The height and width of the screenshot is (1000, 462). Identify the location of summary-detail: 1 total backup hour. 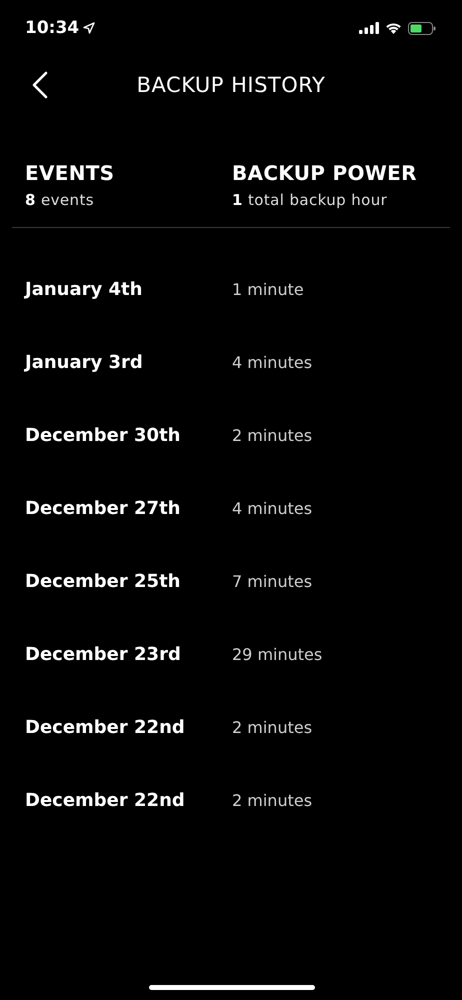
(310, 200).